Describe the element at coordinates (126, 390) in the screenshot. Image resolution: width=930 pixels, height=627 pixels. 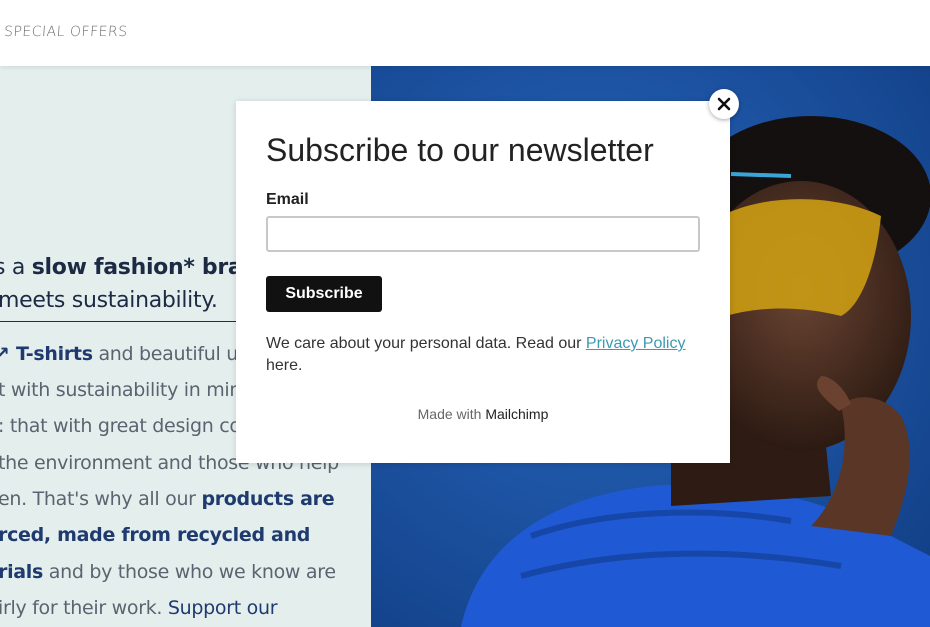
I see `body-line-2: t with sustainability in mind` at that location.